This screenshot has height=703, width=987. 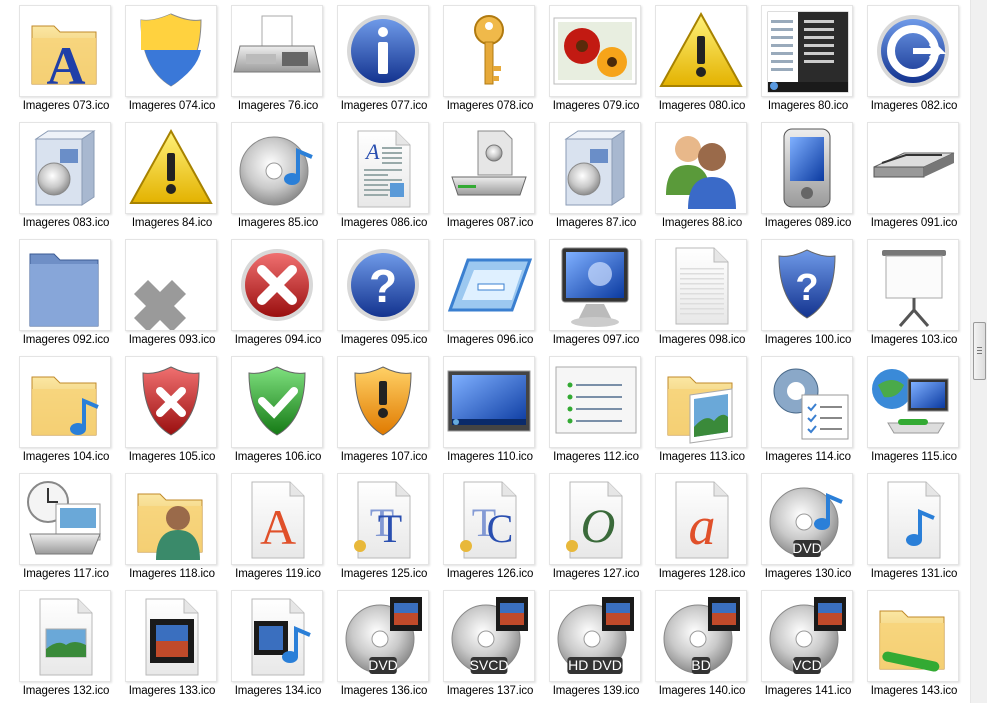 I want to click on file-name: Imageres 074.ico, so click(x=172, y=106).